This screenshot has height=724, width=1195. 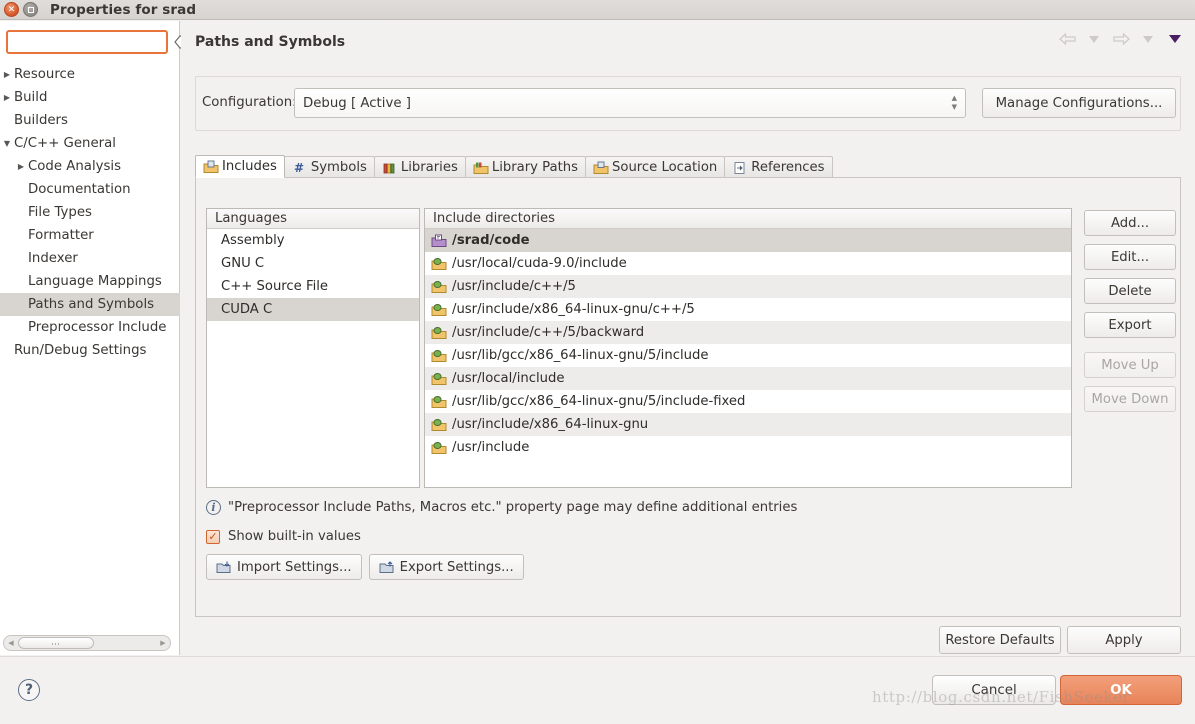 What do you see at coordinates (748, 447) in the screenshot?
I see `include-directory-row: /usr/include` at bounding box center [748, 447].